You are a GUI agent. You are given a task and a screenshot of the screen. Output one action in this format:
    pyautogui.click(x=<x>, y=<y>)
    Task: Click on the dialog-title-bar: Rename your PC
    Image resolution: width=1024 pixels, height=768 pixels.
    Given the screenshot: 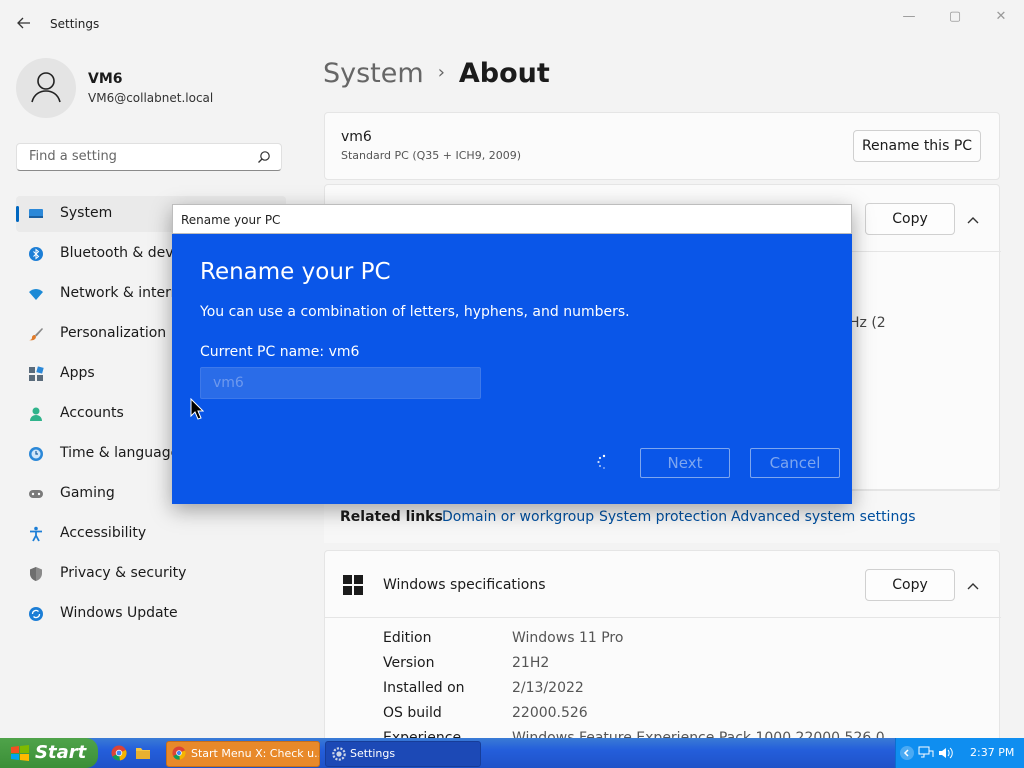 What is the action you would take?
    pyautogui.click(x=512, y=219)
    